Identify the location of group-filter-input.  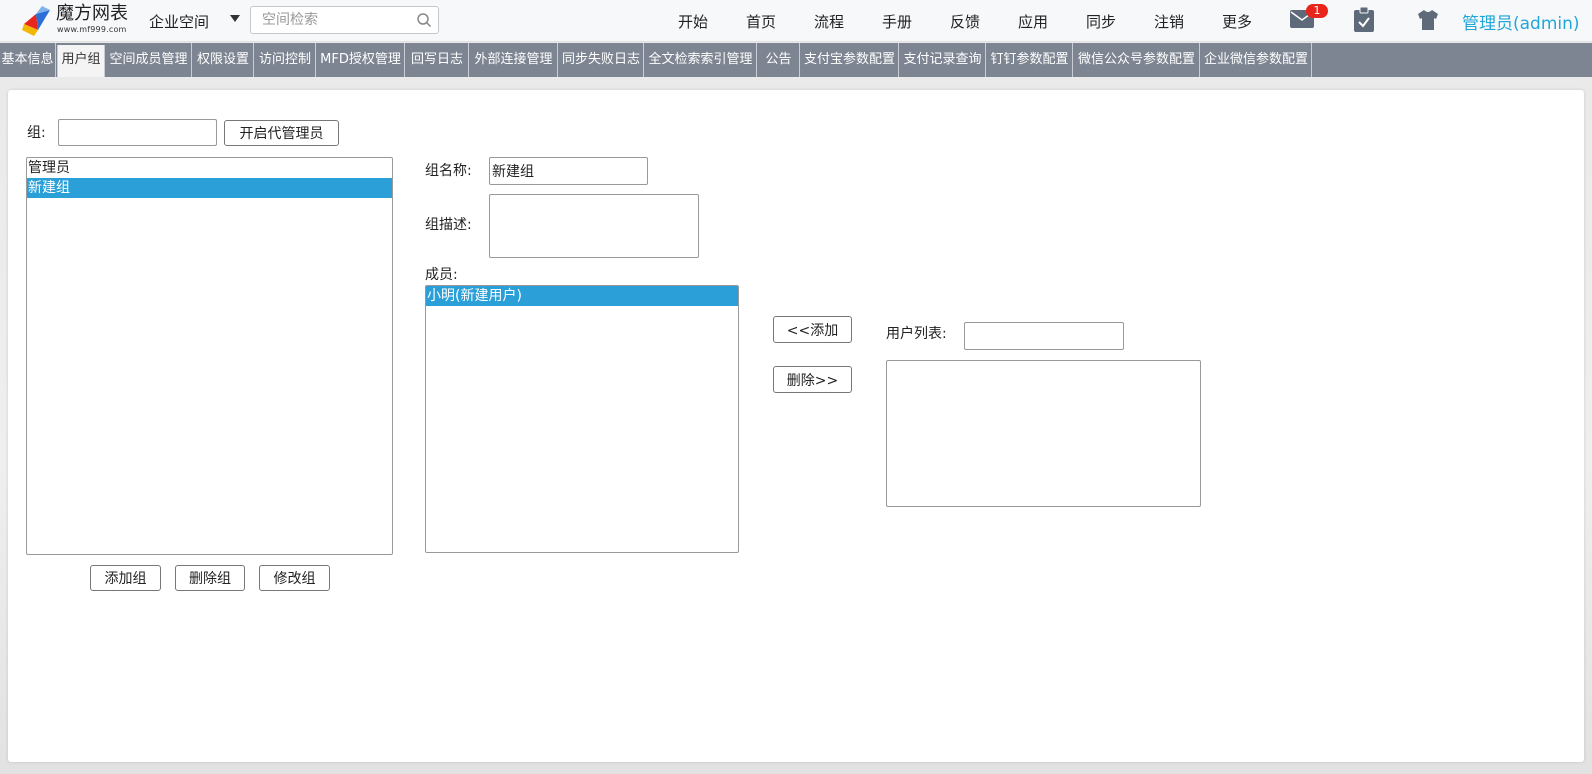
(137, 132).